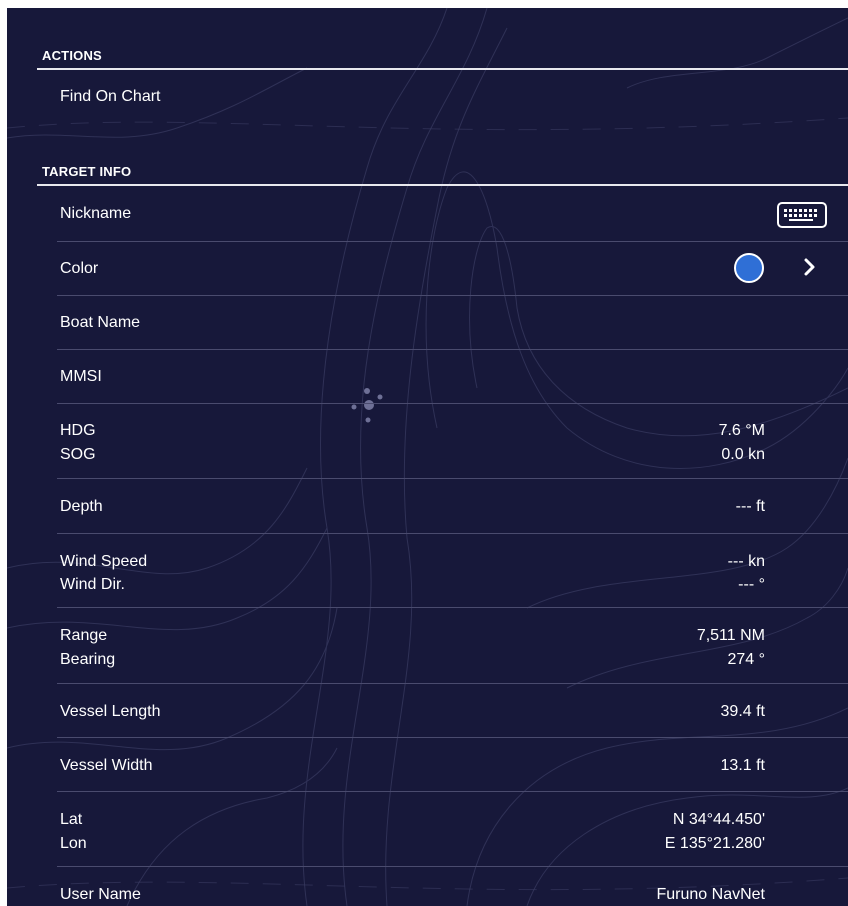 The width and height of the screenshot is (848, 906). I want to click on user-name-value: Furuno NavNet, so click(711, 894).